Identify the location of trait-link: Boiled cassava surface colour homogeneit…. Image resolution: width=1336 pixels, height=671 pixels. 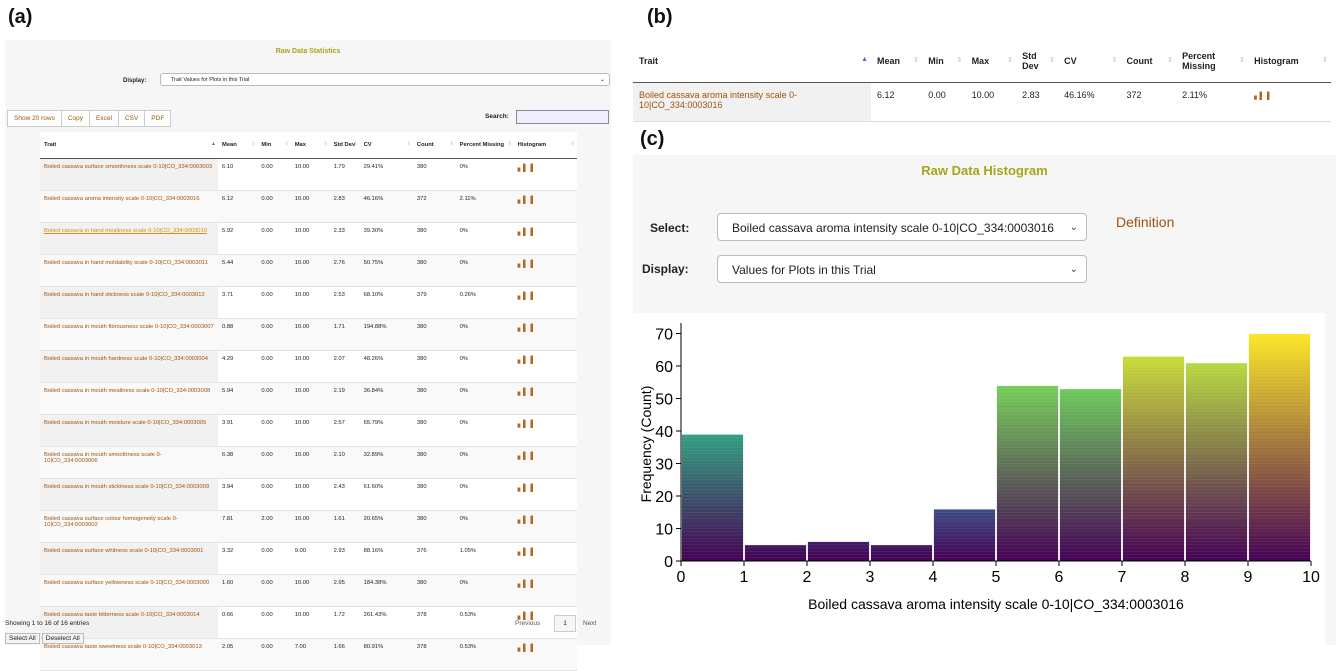
(129, 526).